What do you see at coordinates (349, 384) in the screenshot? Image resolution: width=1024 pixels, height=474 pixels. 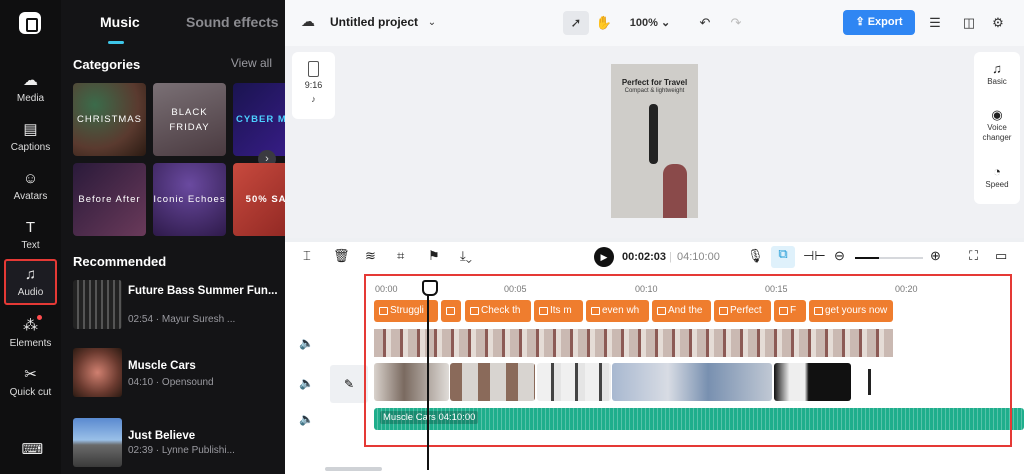 I see `edit-pencil-icon: ✎` at bounding box center [349, 384].